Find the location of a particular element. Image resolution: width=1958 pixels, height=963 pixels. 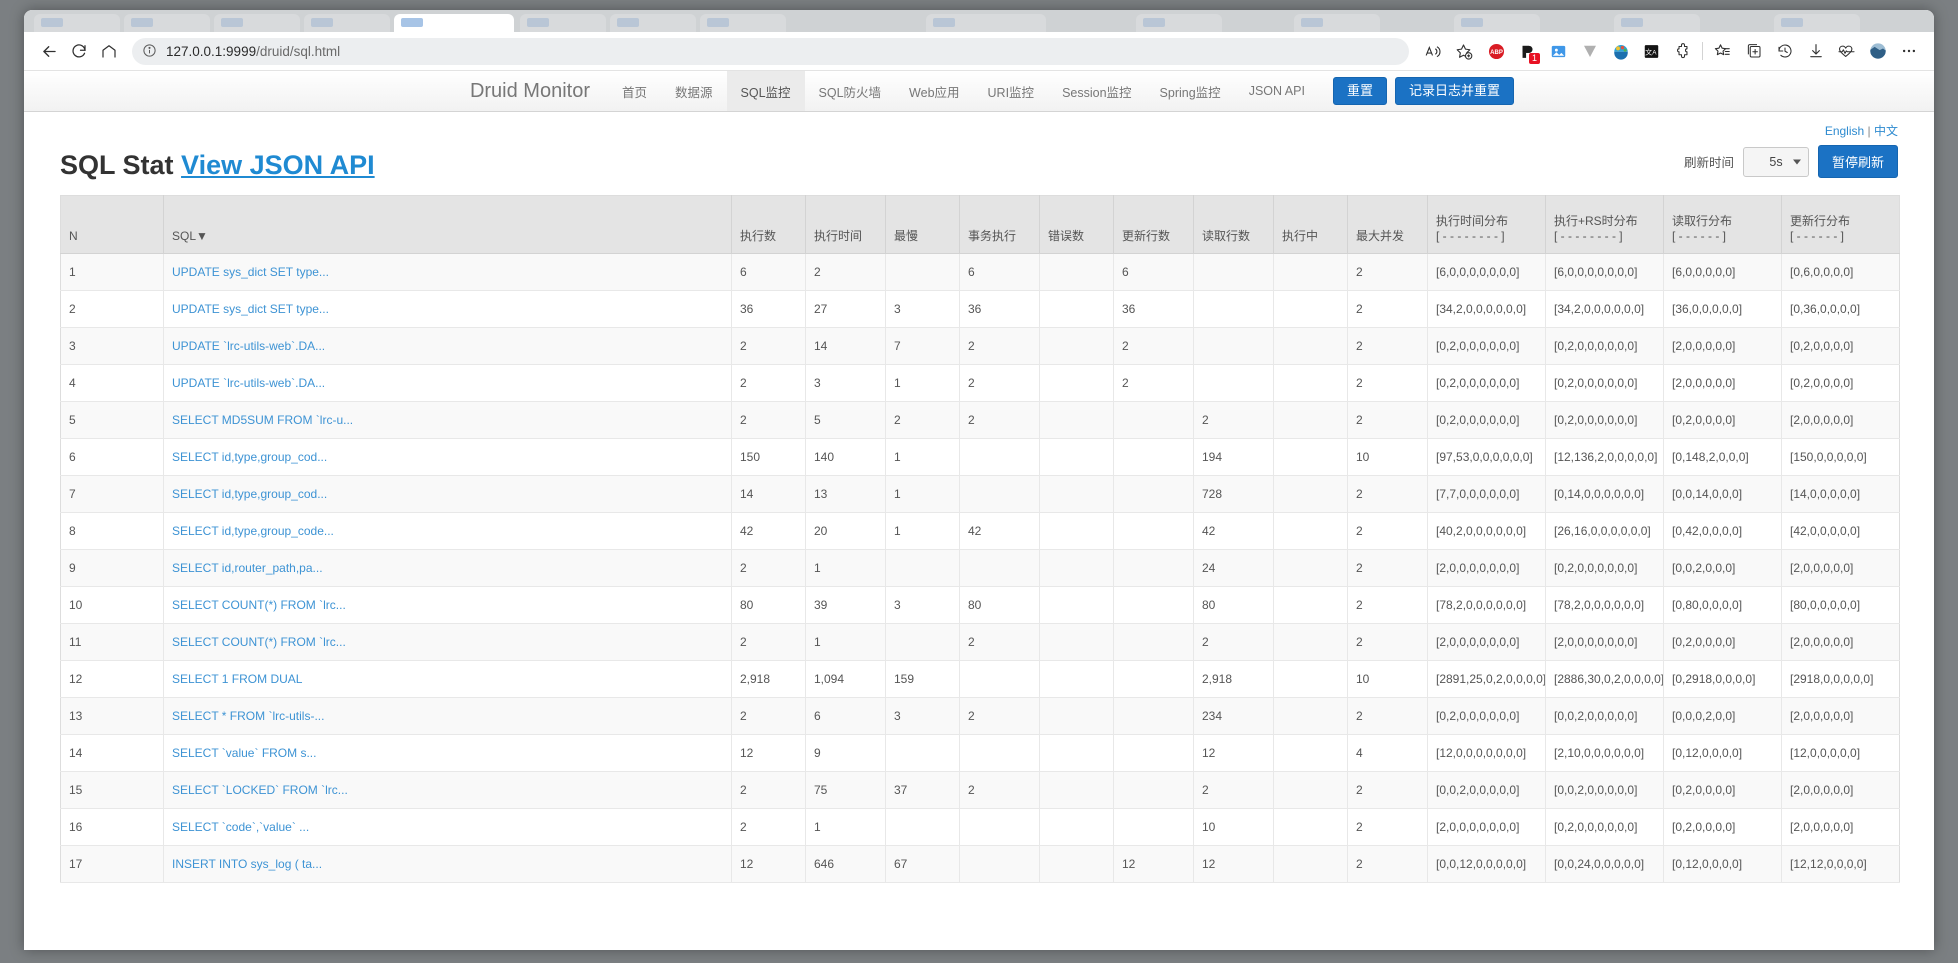

cell-read-rows-hist: [0,2,0,0,0,0] is located at coordinates (1722, 790).